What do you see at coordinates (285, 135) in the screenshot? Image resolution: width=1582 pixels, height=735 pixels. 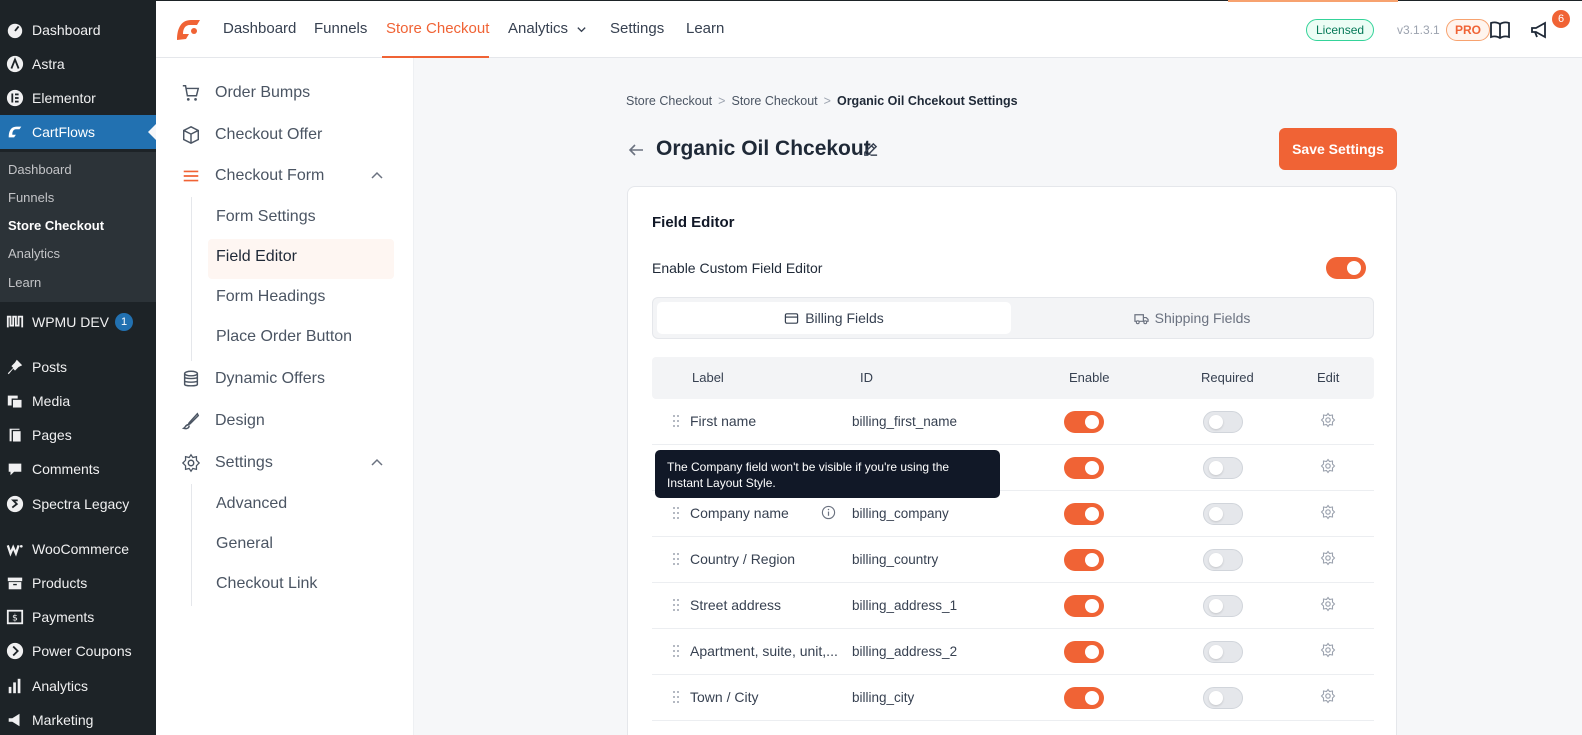 I see `nav-checkout-offer: Checkout Offer` at bounding box center [285, 135].